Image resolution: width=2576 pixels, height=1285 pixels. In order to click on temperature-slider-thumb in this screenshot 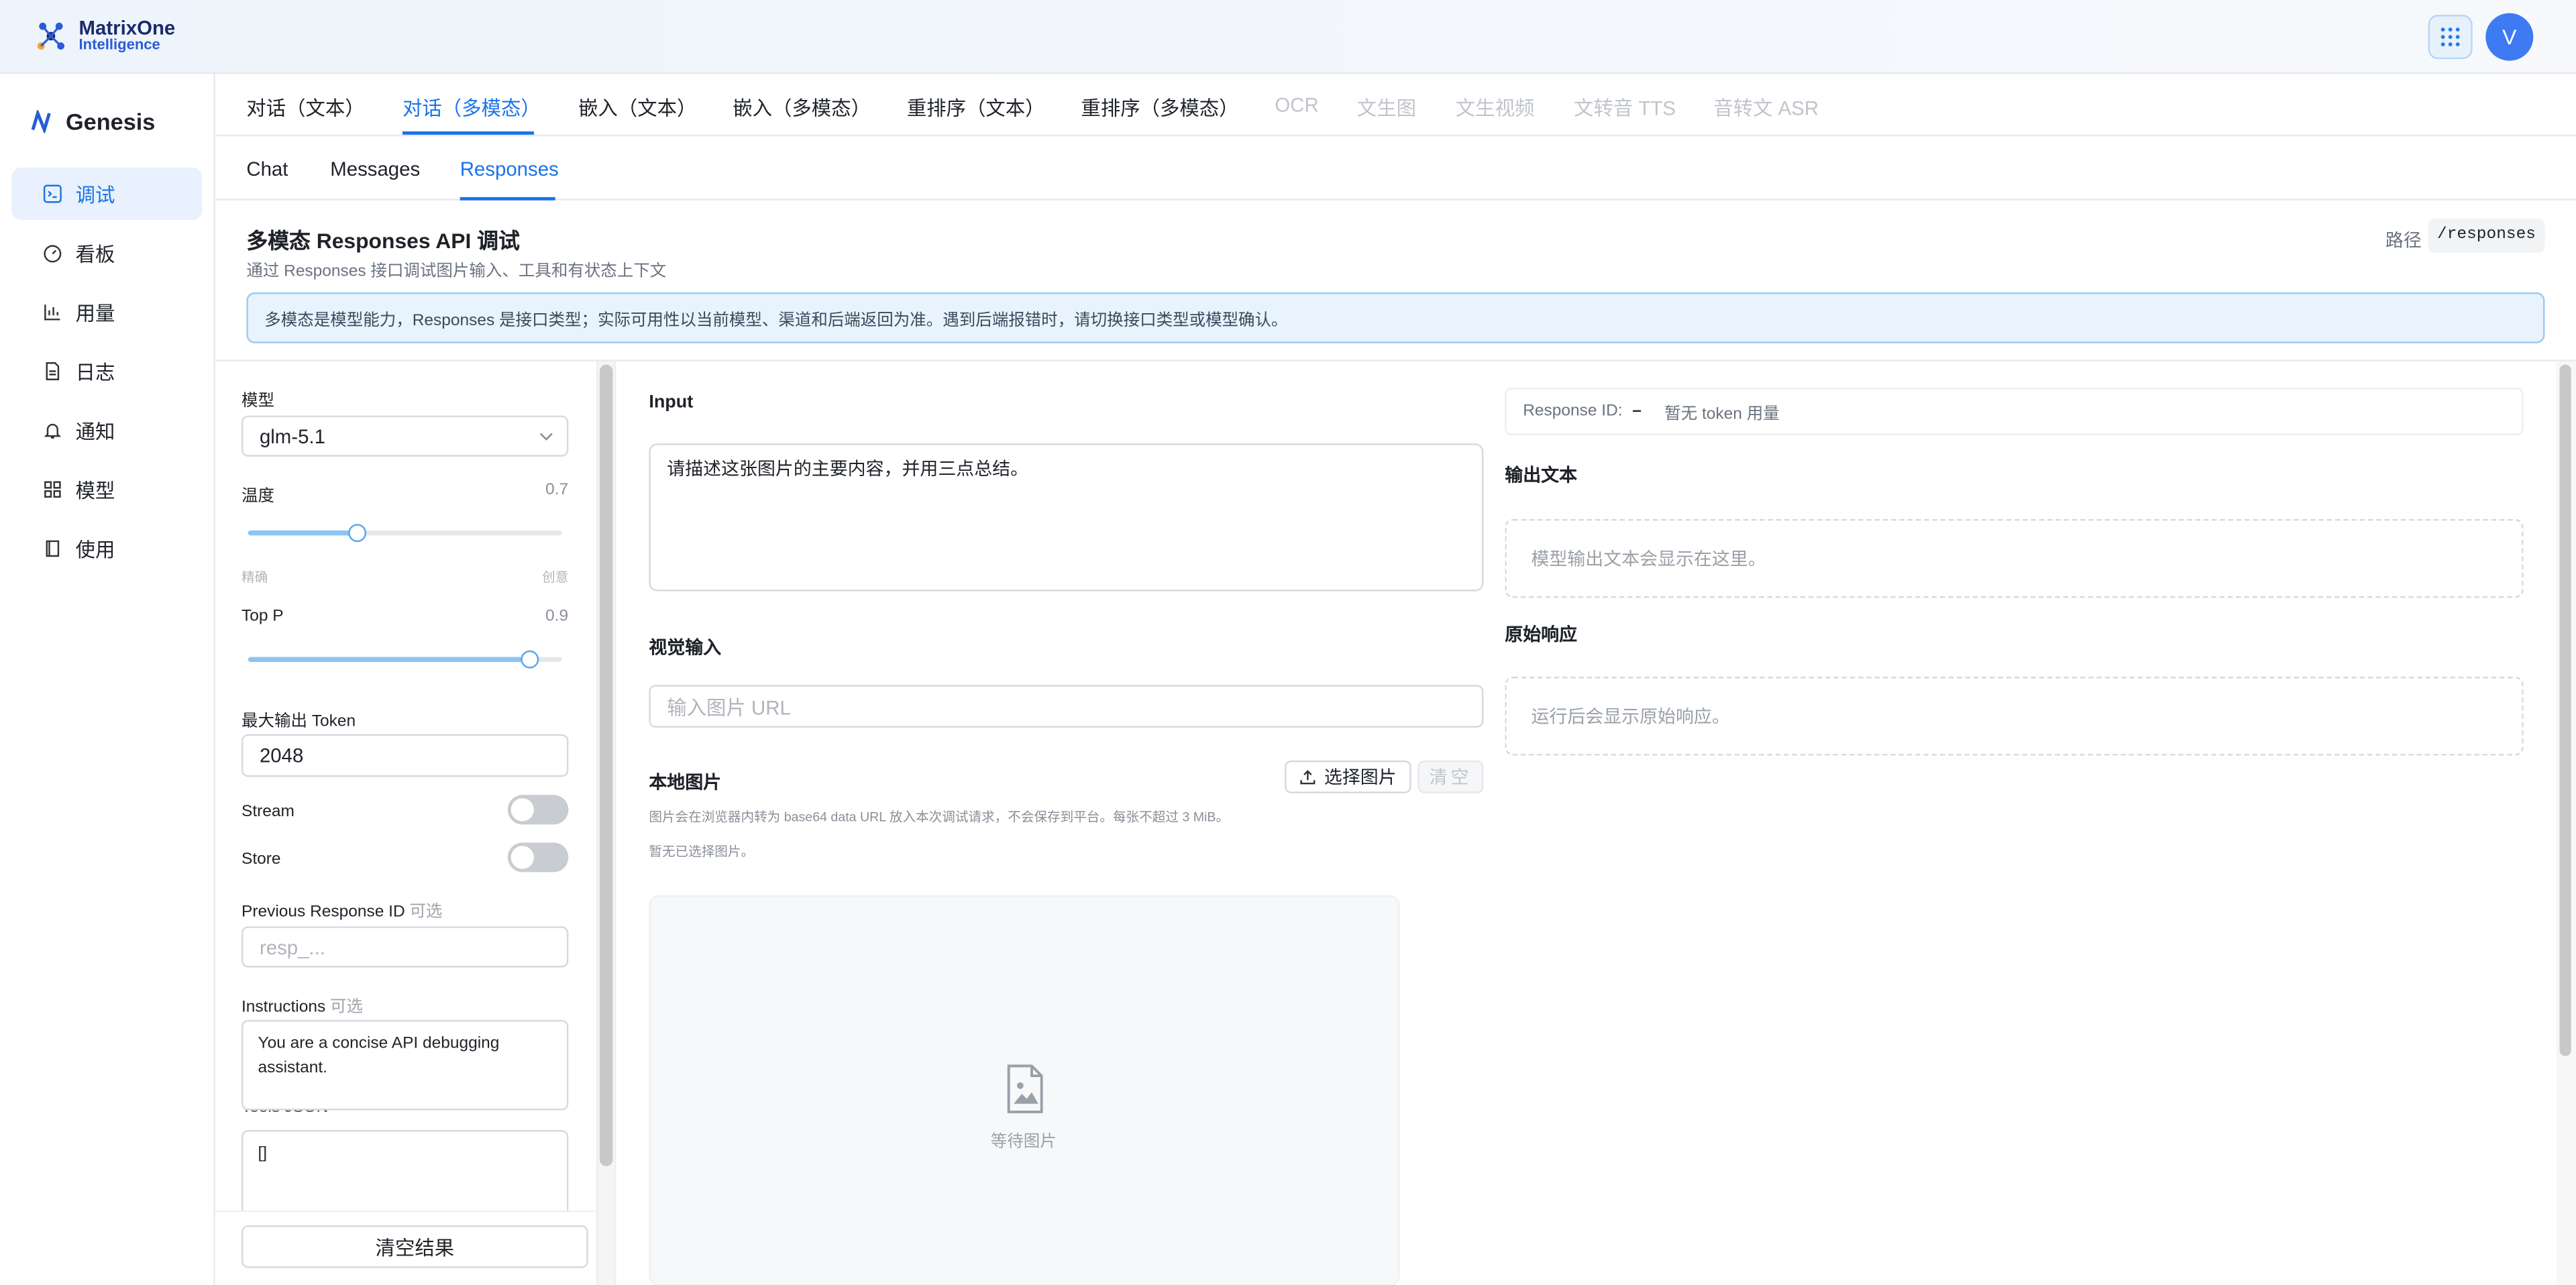, I will do `click(357, 533)`.